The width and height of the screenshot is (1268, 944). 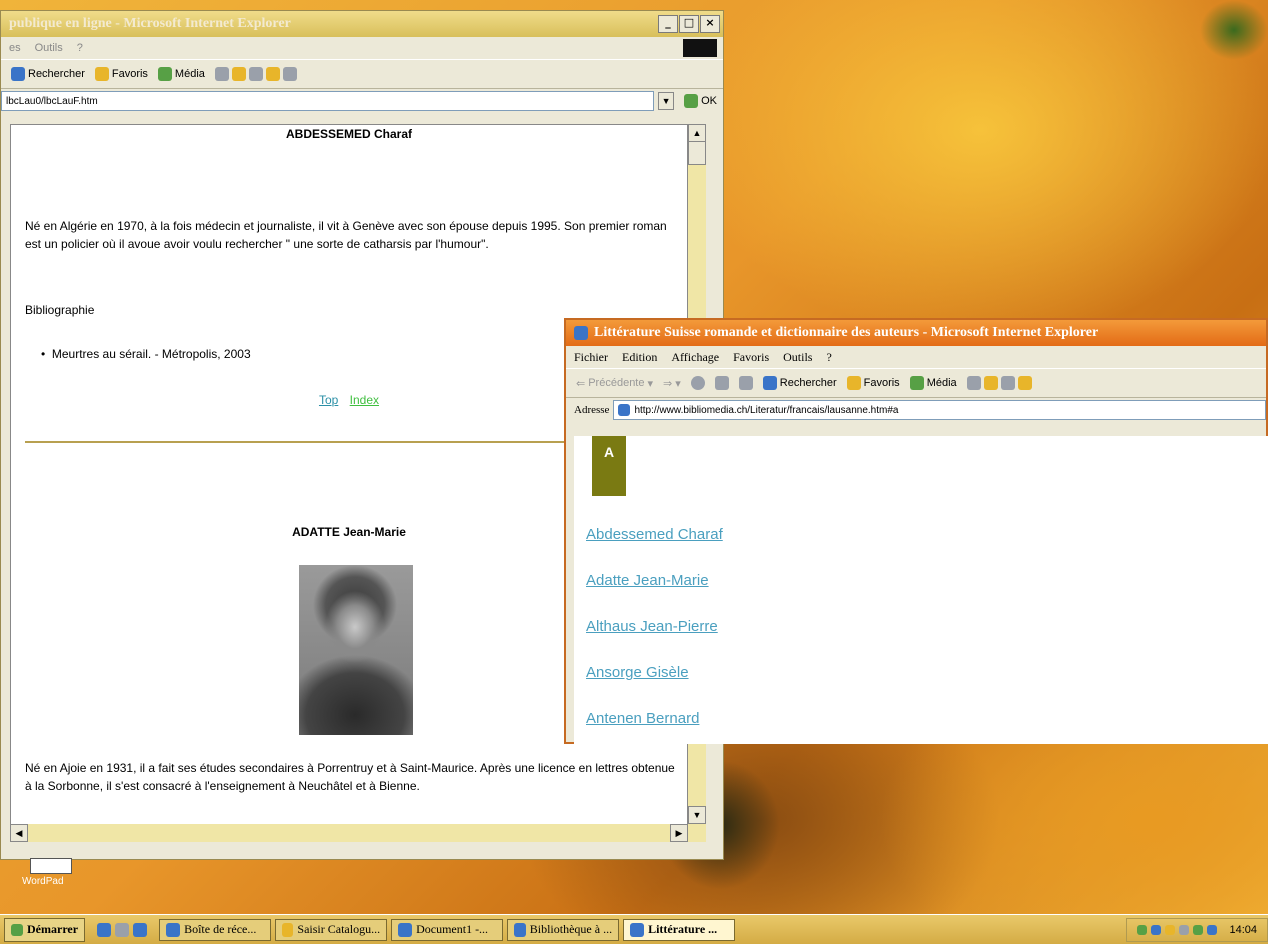 I want to click on window-back-menubar: es Outils ?, so click(x=362, y=48).